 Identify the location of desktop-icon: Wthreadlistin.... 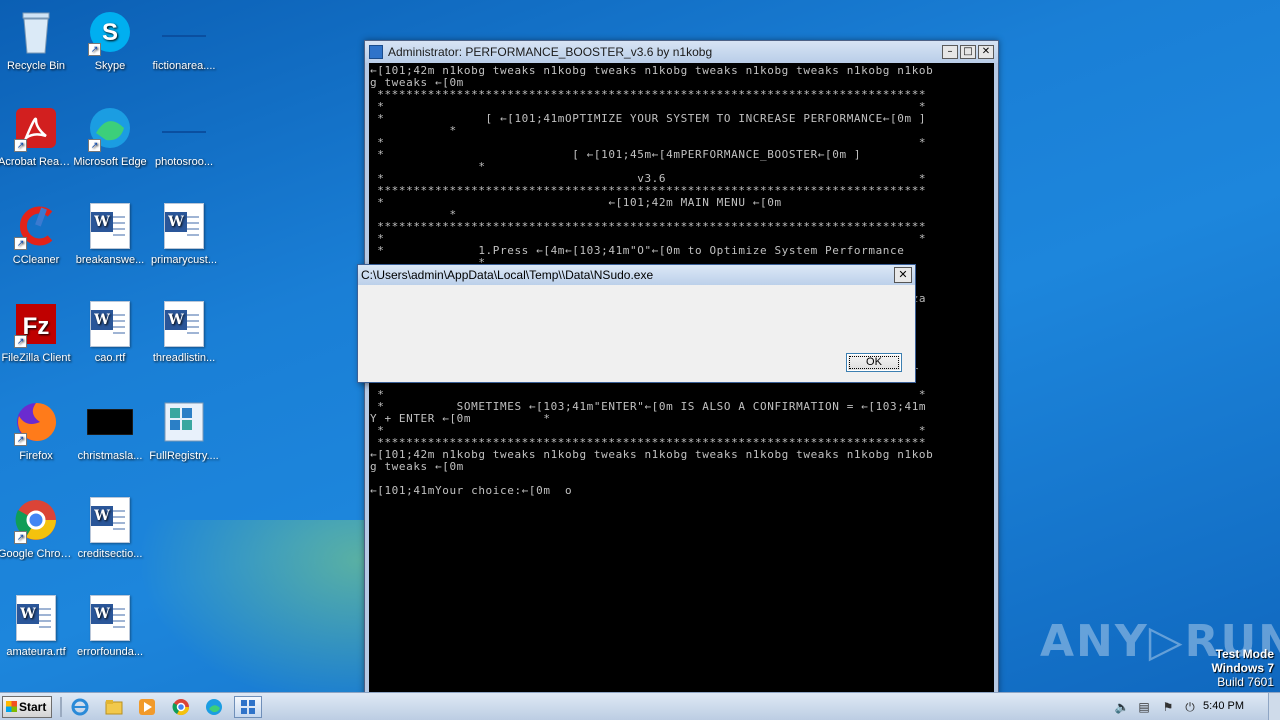
(184, 332).